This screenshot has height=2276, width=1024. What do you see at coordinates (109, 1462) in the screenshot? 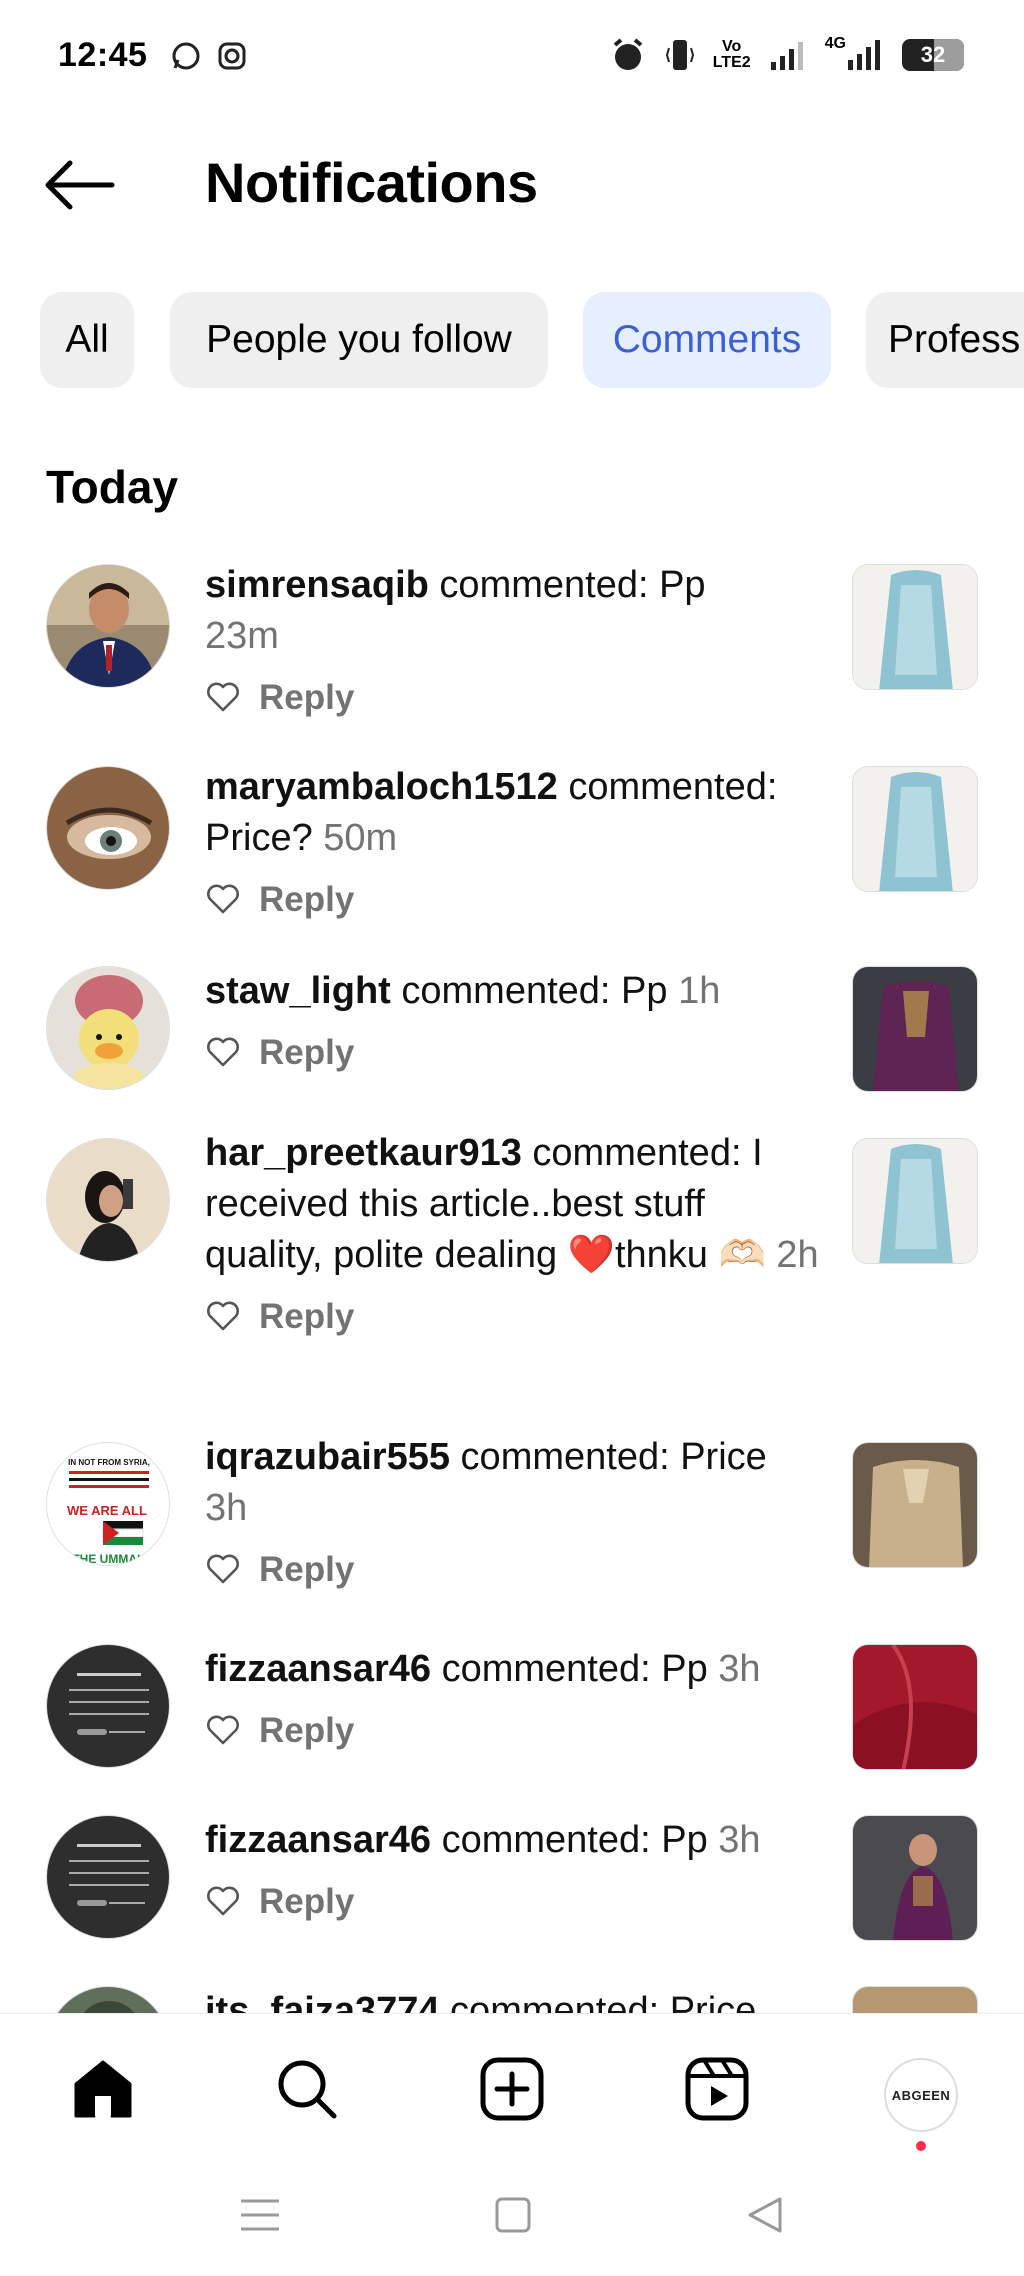
I see `avatar-poster-line-1: IN NOT FROM SYRIA,` at bounding box center [109, 1462].